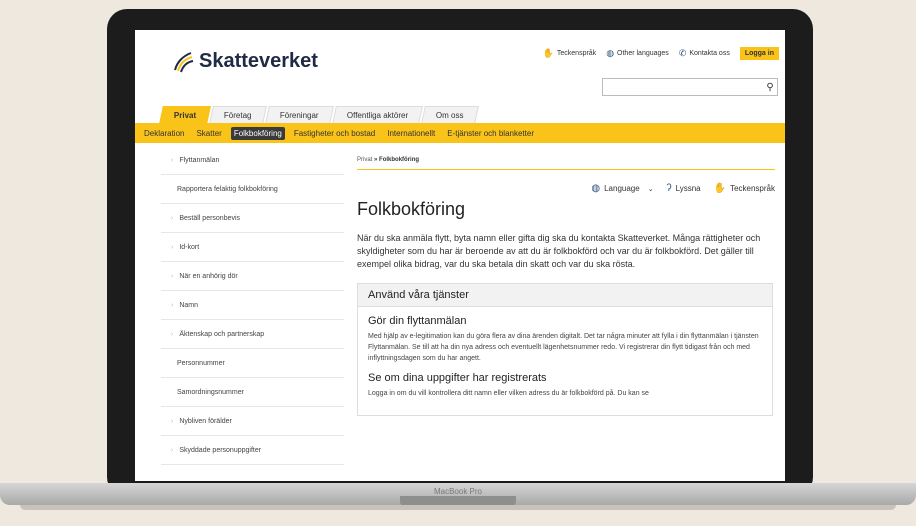 The image size is (916, 526). I want to click on skatteverket-logo: Skatteverket, so click(244, 61).